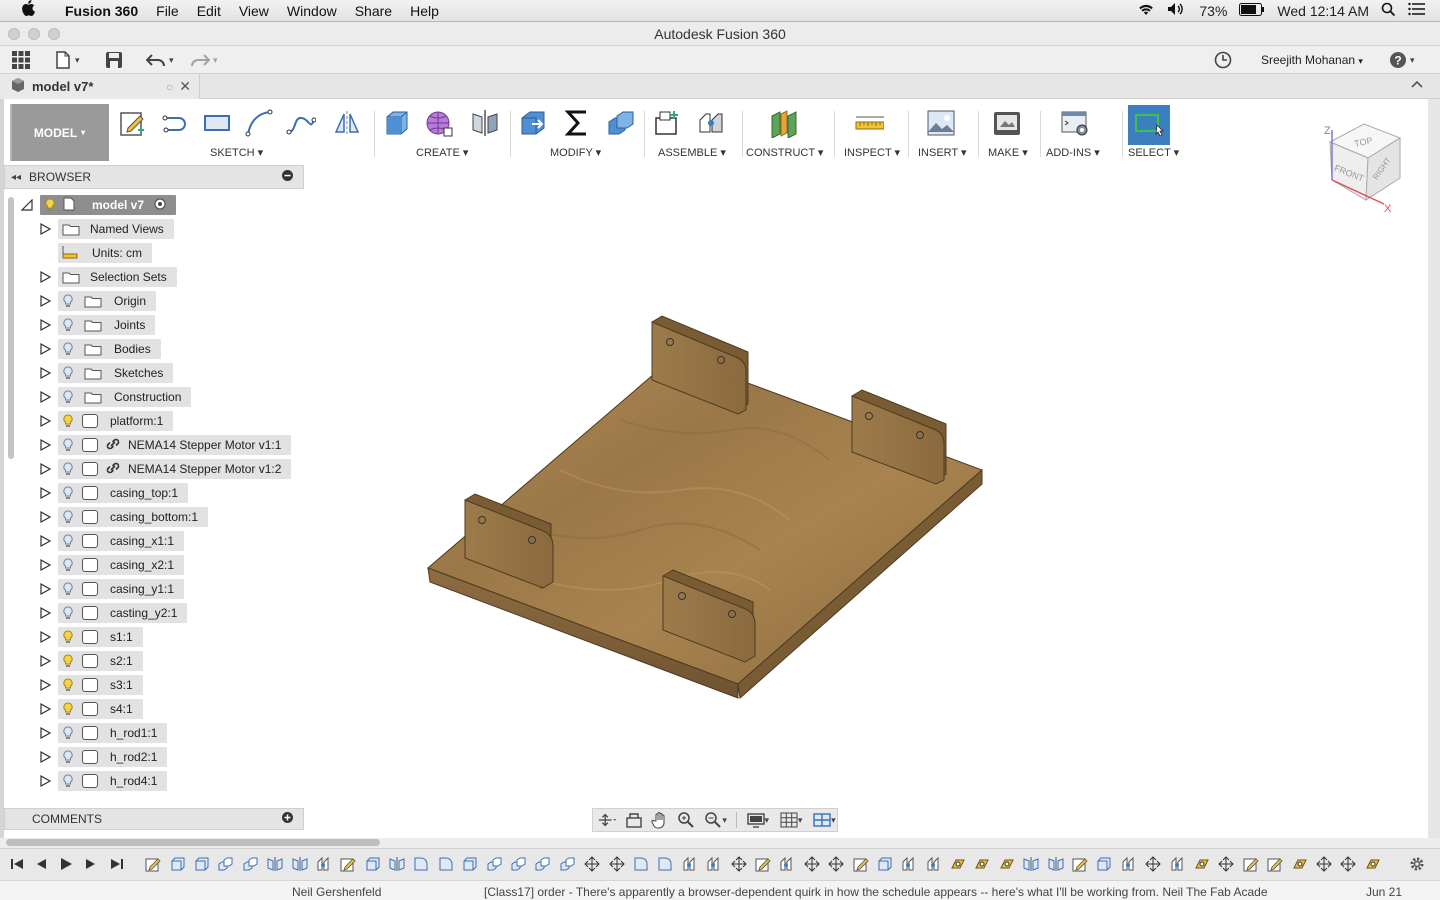 This screenshot has width=1440, height=900. I want to click on sphere-mesh-icon, so click(439, 123).